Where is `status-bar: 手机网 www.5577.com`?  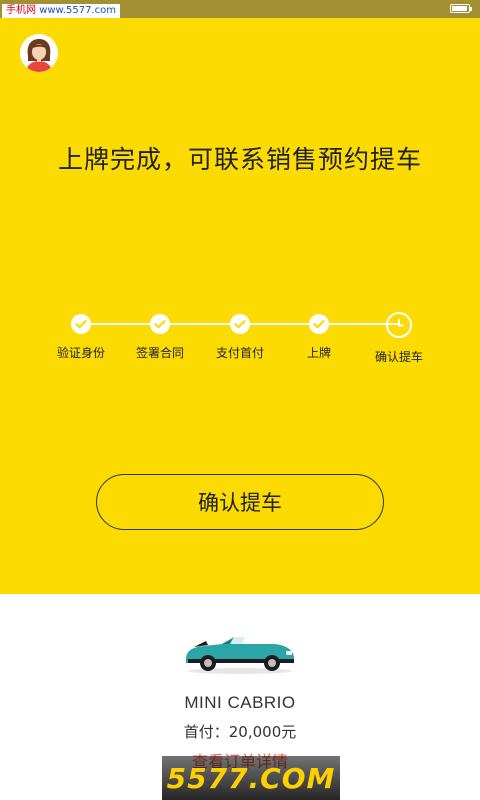
status-bar: 手机网 www.5577.com is located at coordinates (240, 9).